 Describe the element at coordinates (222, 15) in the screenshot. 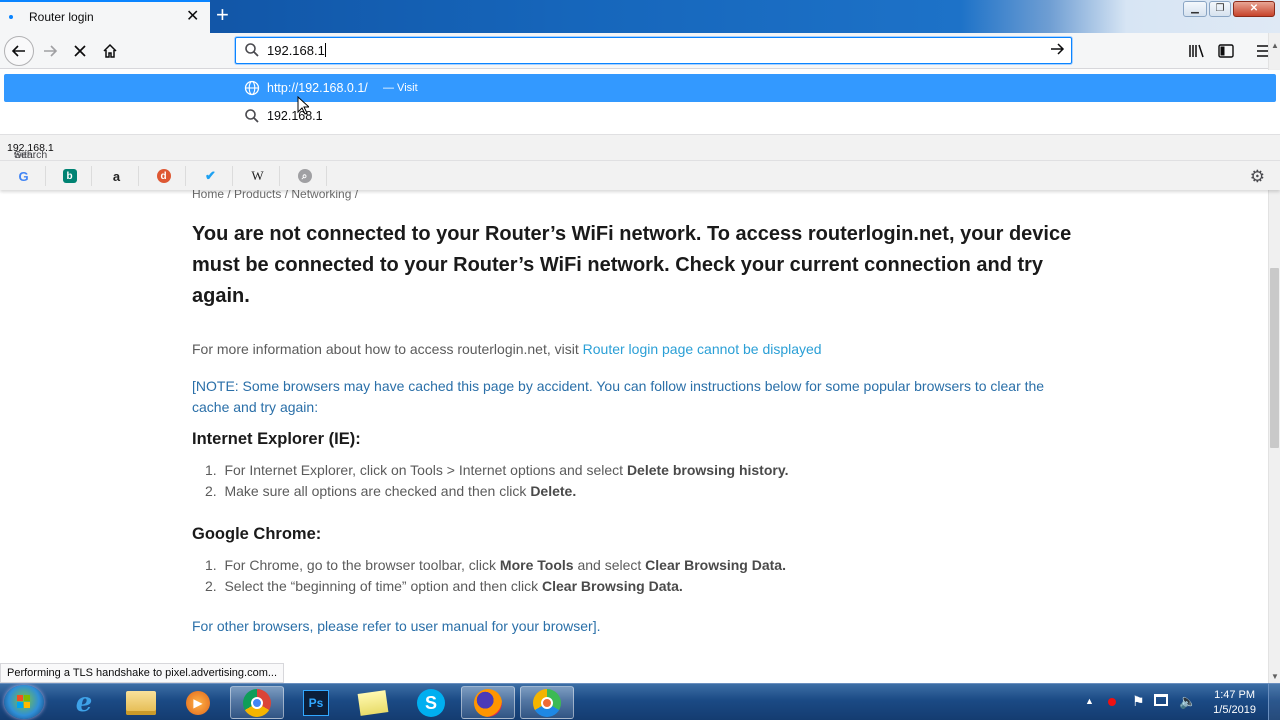

I see `new-tab-button: +` at that location.